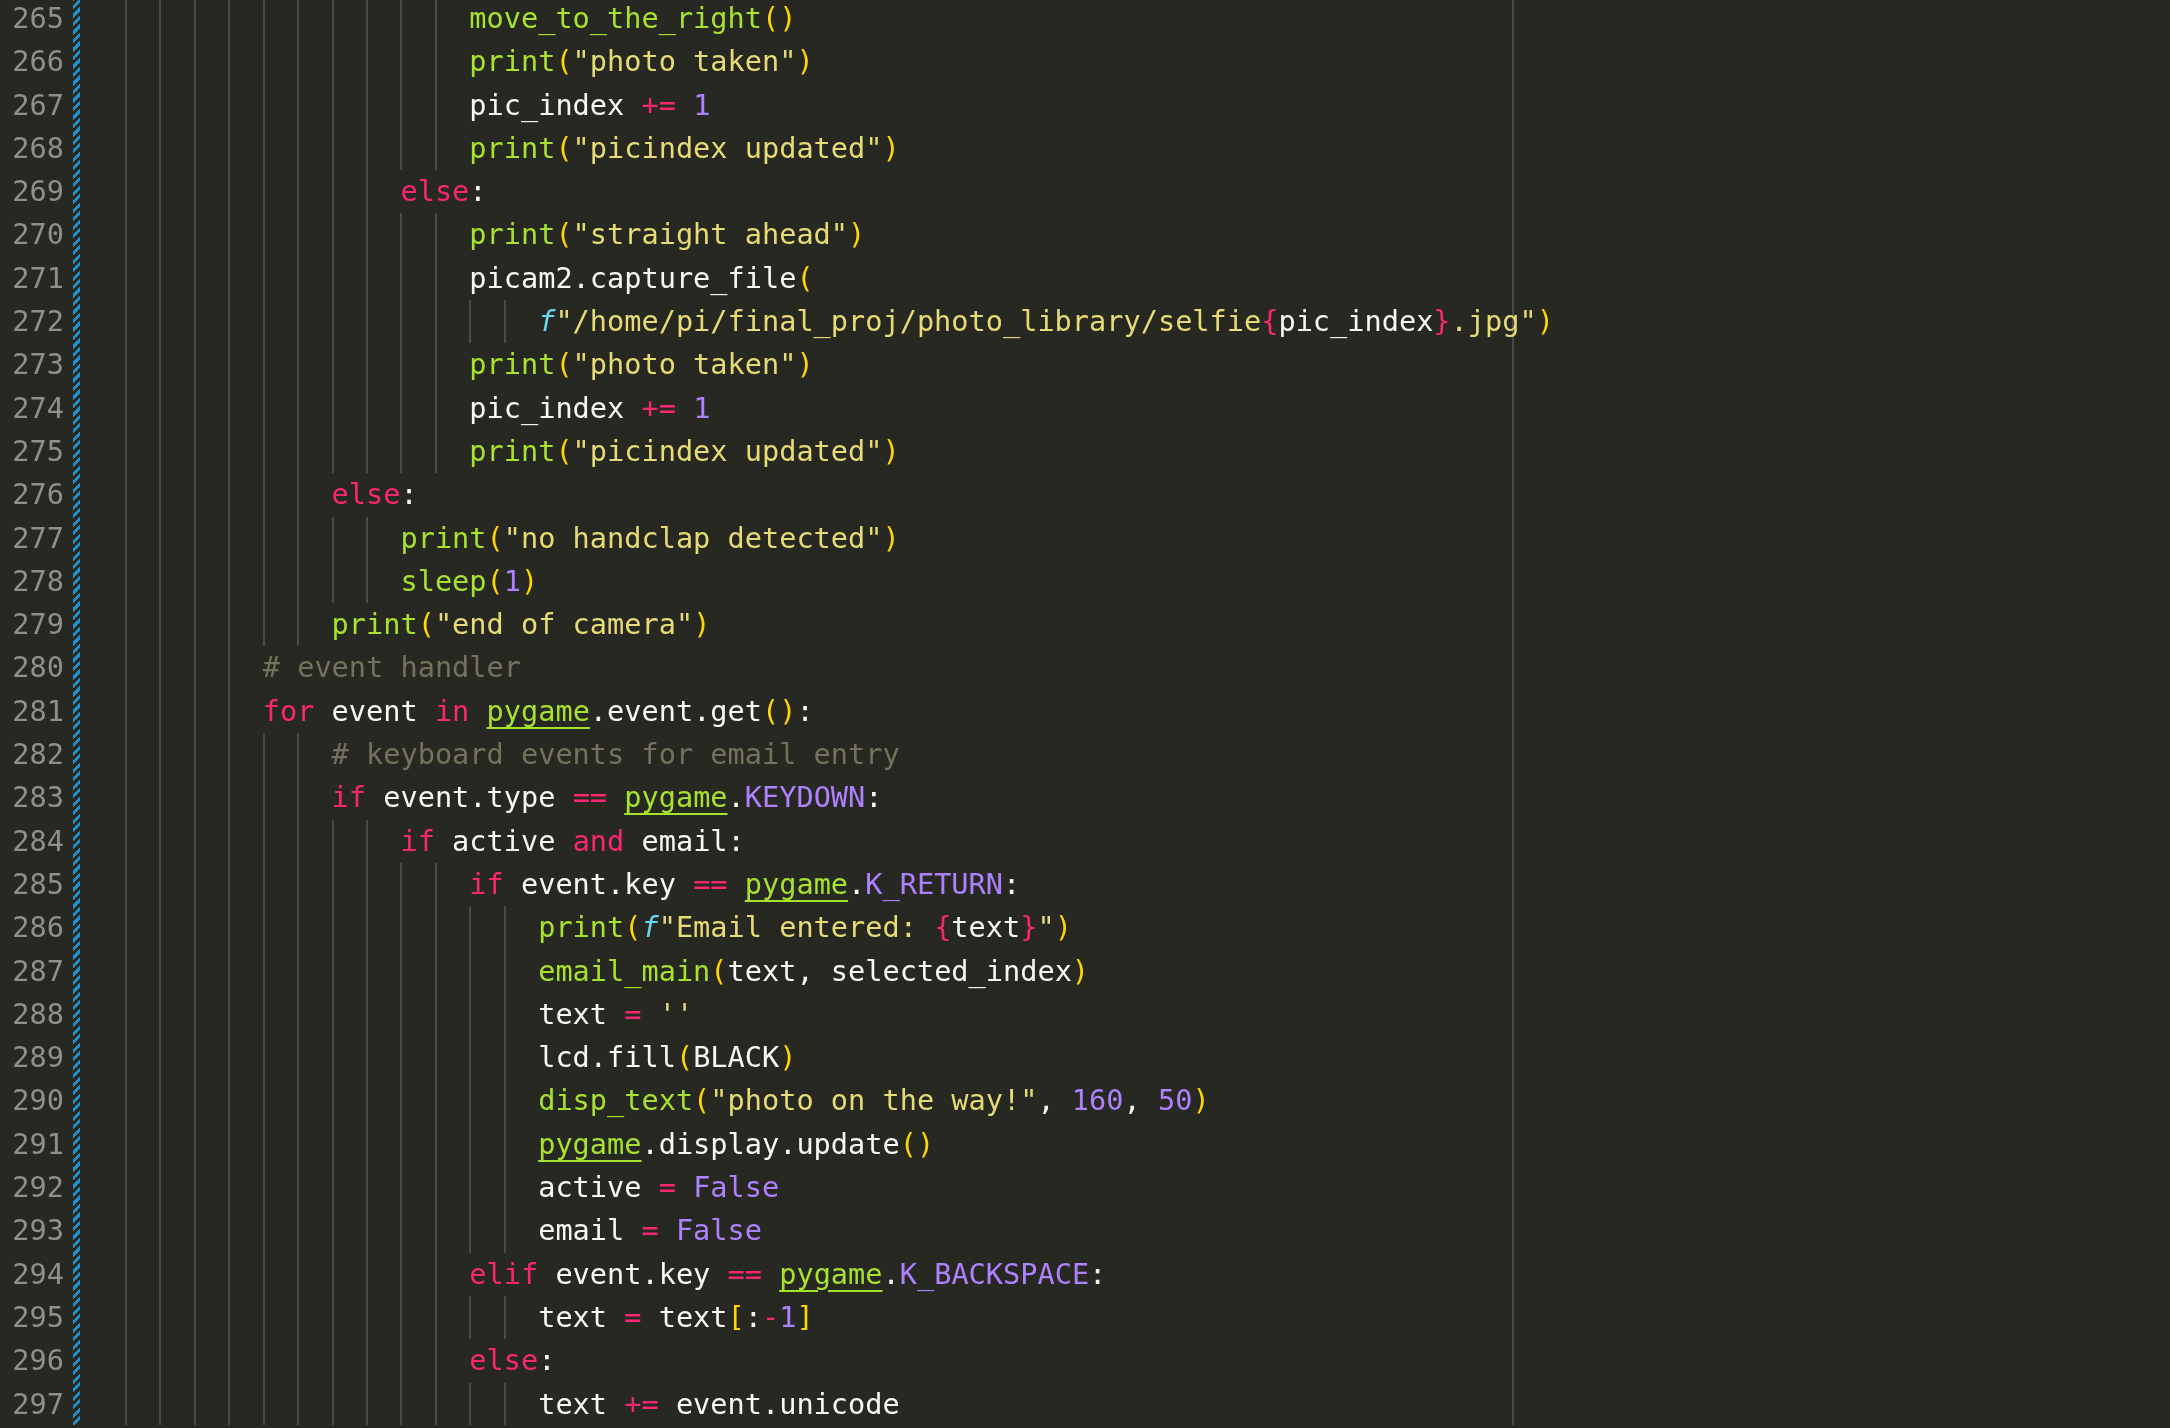 The height and width of the screenshot is (1428, 2170). Describe the element at coordinates (1147, 841) in the screenshot. I see `code-line: if active and email:` at that location.